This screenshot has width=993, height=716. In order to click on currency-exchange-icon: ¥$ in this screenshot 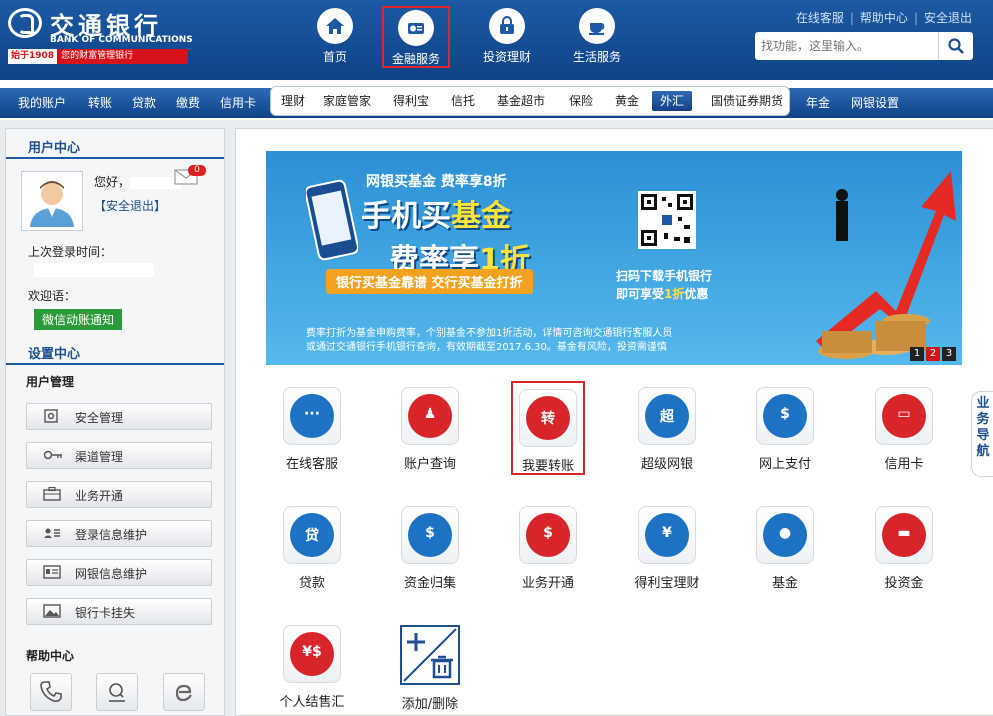, I will do `click(312, 654)`.